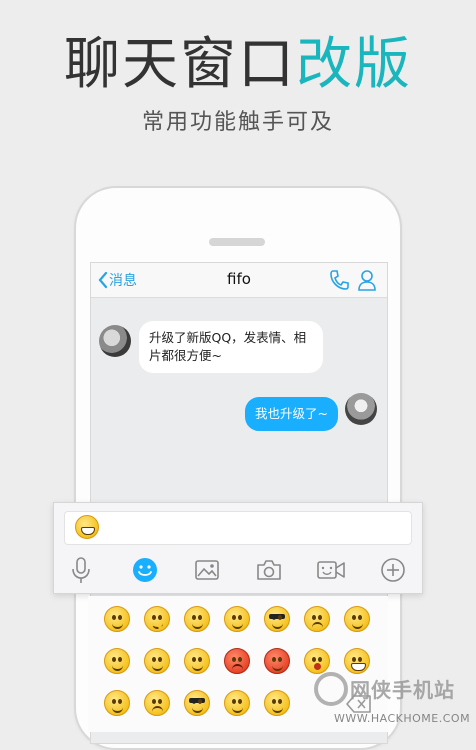 The width and height of the screenshot is (476, 750). I want to click on smile-emoji-icon, so click(117, 619).